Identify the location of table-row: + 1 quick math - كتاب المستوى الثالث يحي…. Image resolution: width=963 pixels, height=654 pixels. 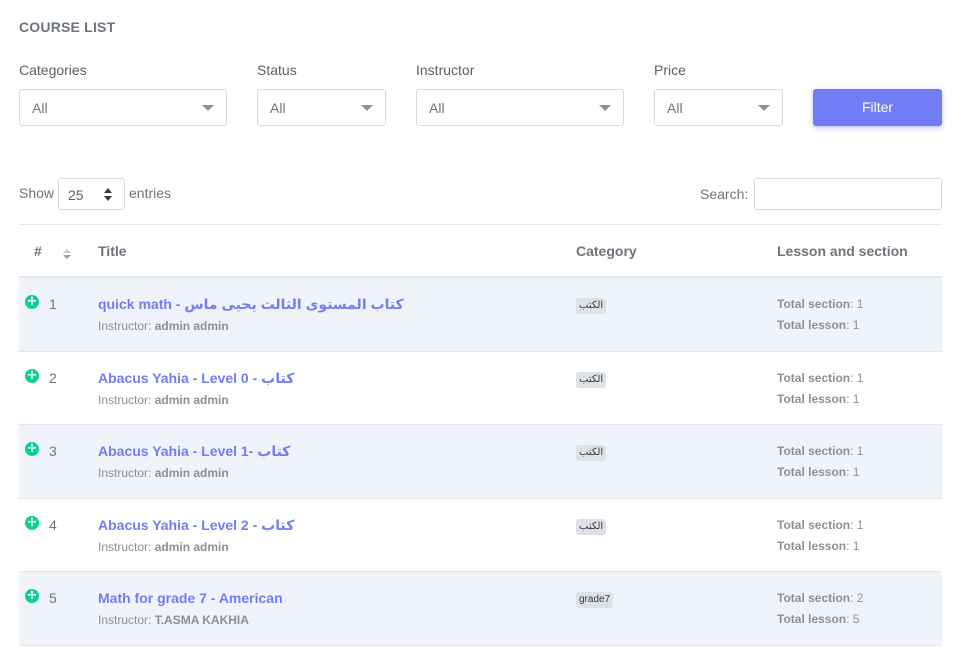
(480, 315).